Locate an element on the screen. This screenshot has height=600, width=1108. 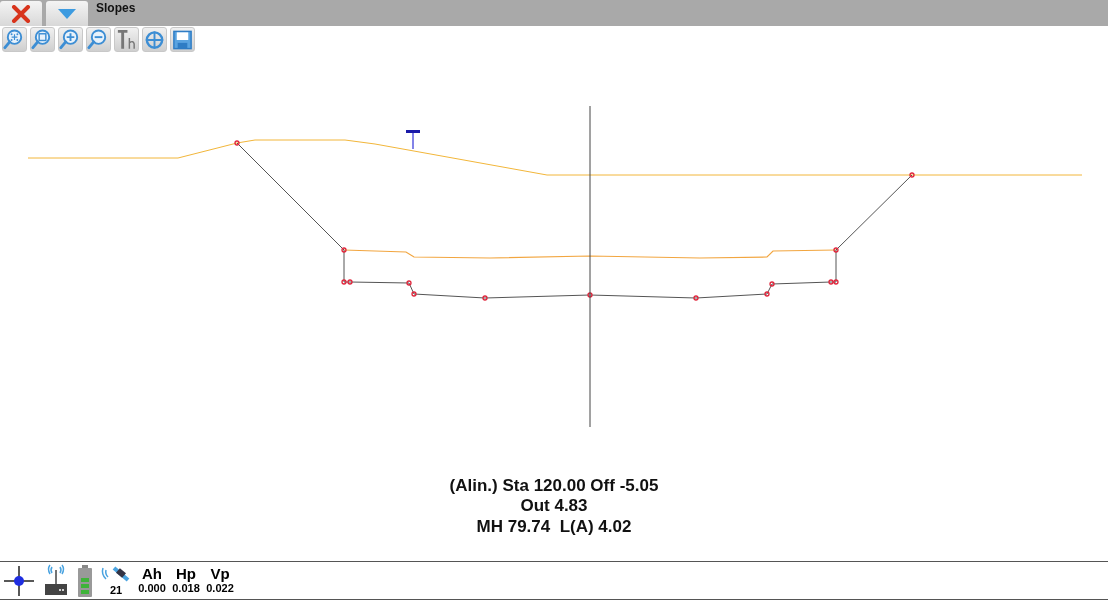
station-readout: MH 79.74 L(A) 4.02 is located at coordinates (554, 526).